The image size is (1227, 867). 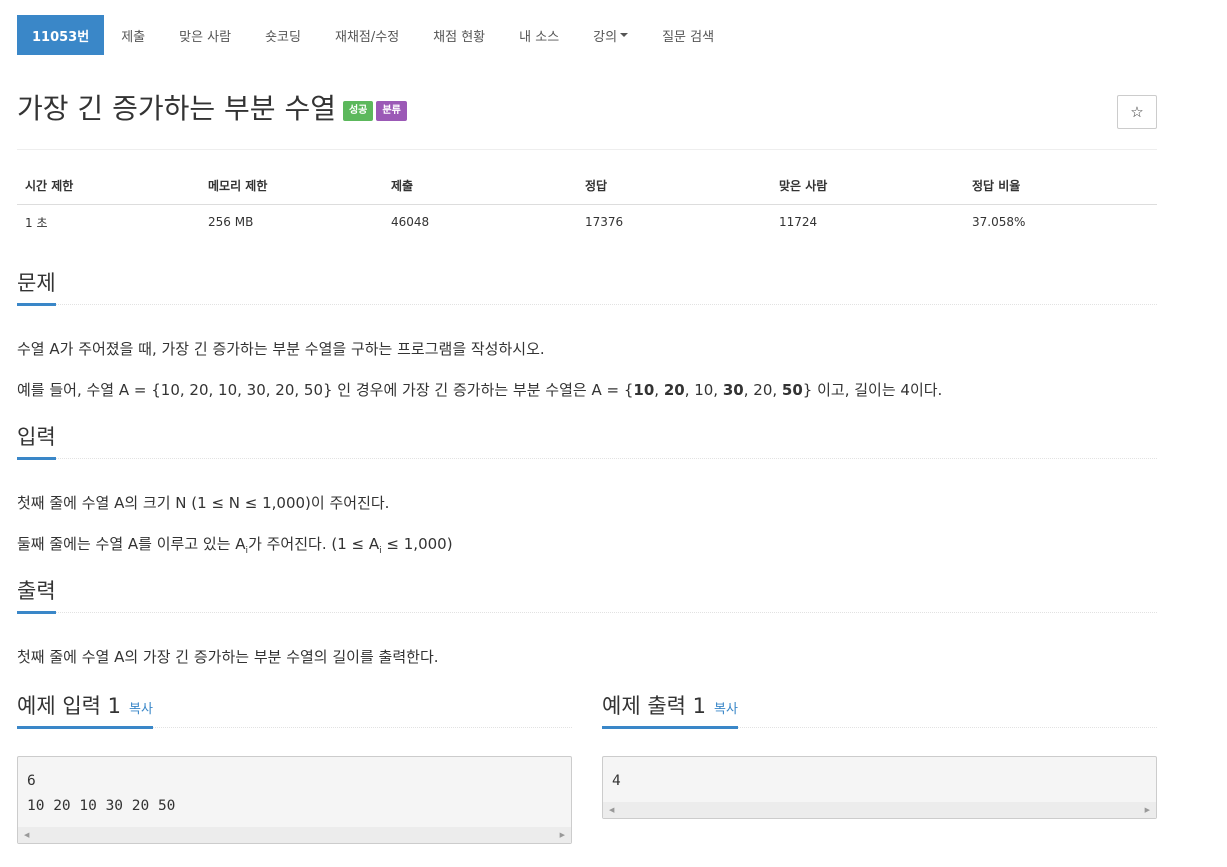 I want to click on th-ratio: 정답 비율, so click(x=1060, y=186).